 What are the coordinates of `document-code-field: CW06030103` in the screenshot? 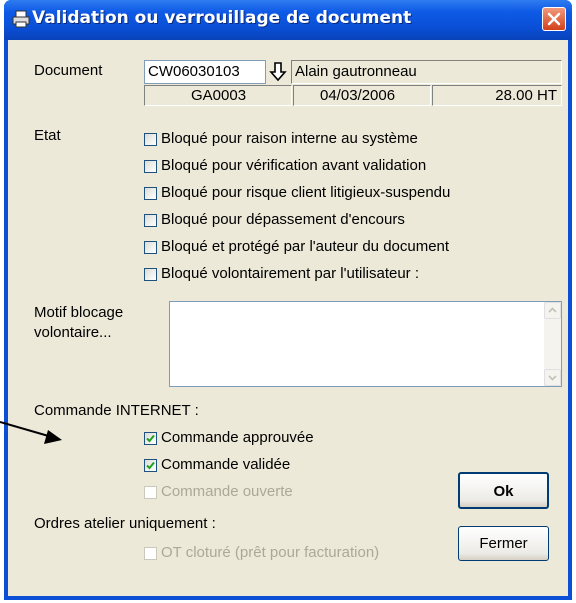 It's located at (205, 72).